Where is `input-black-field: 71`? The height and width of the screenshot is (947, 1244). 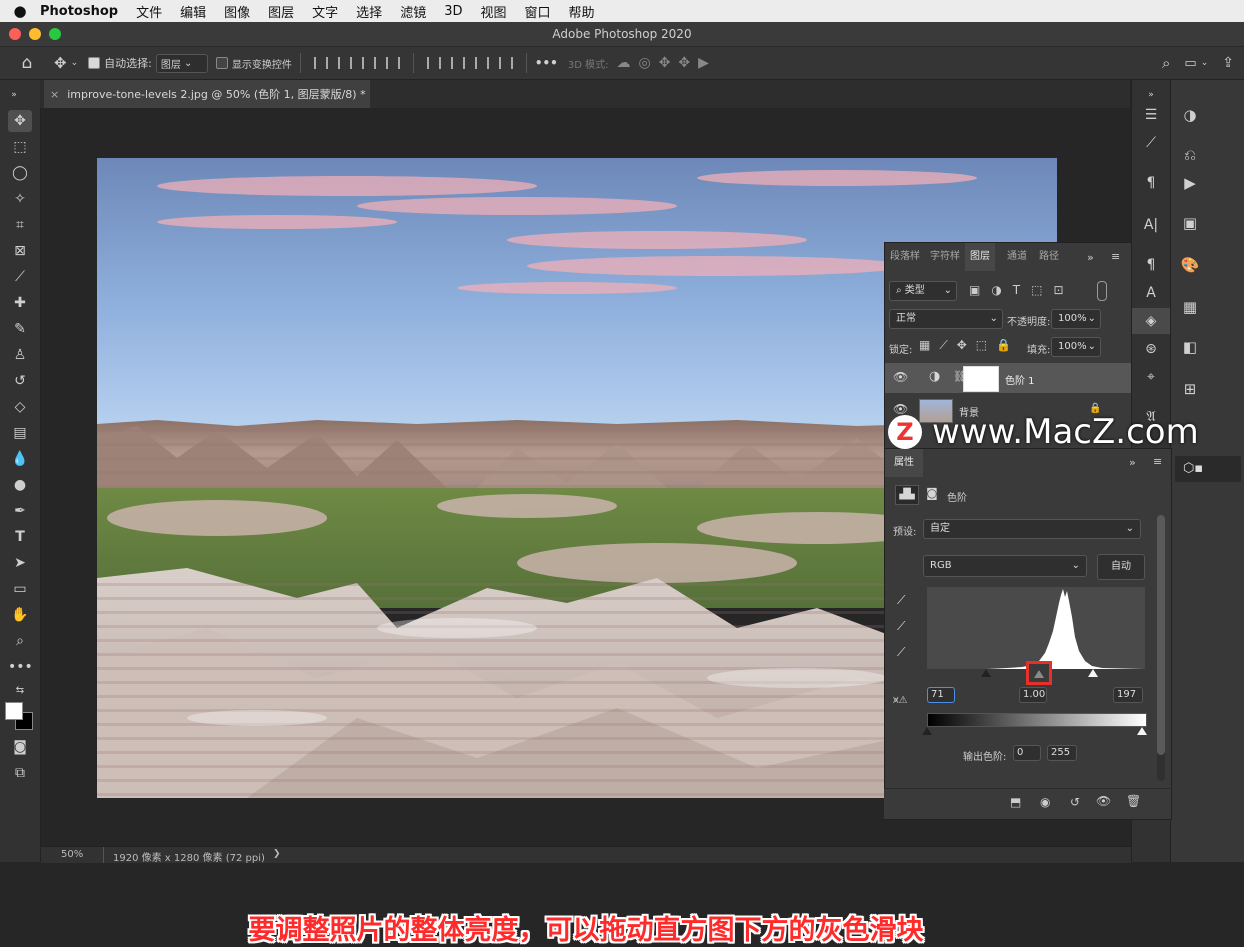
input-black-field: 71 is located at coordinates (941, 695).